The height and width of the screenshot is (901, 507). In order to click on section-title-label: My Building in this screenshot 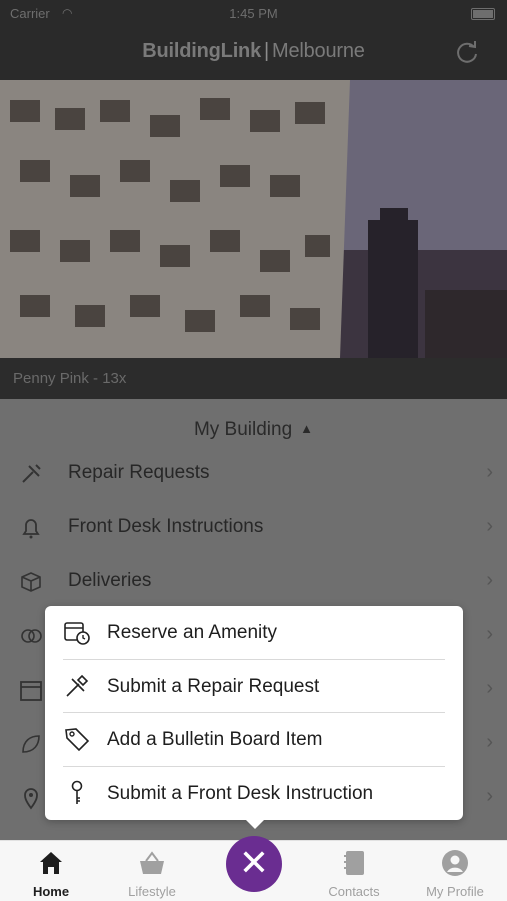, I will do `click(243, 429)`.